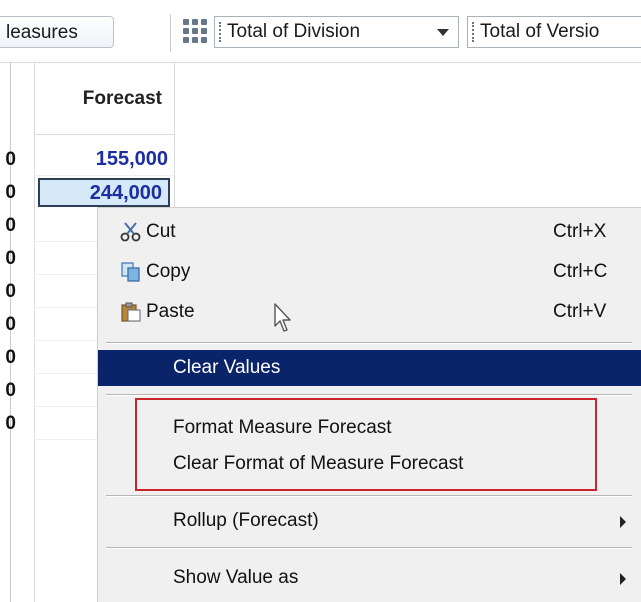 This screenshot has width=641, height=602. I want to click on shortcut-label: Ctrl+C, so click(580, 271).